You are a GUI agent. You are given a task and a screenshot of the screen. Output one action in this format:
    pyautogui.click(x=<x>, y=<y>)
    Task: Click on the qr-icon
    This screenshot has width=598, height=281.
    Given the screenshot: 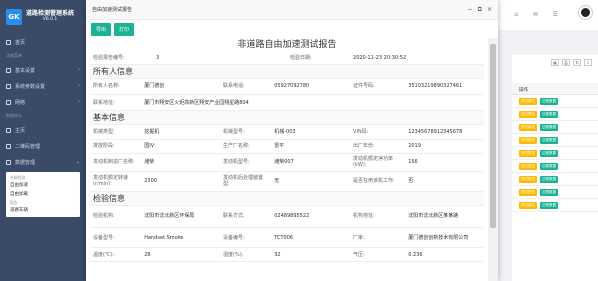 What is the action you would take?
    pyautogui.click(x=8, y=146)
    